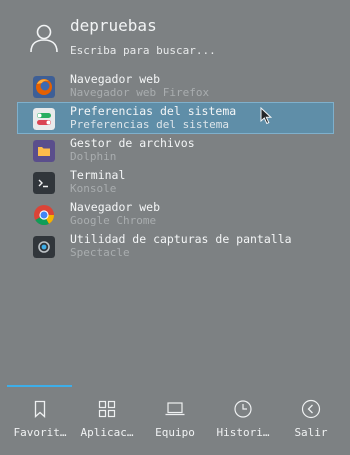 This screenshot has width=350, height=455. I want to click on clock-icon, so click(243, 409).